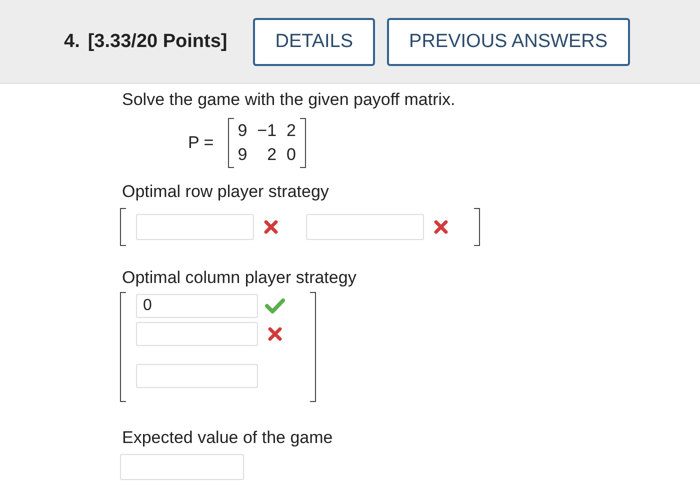 The height and width of the screenshot is (496, 700). What do you see at coordinates (289, 100) in the screenshot?
I see `question-text: Solve the game with the given payoff matrix.` at bounding box center [289, 100].